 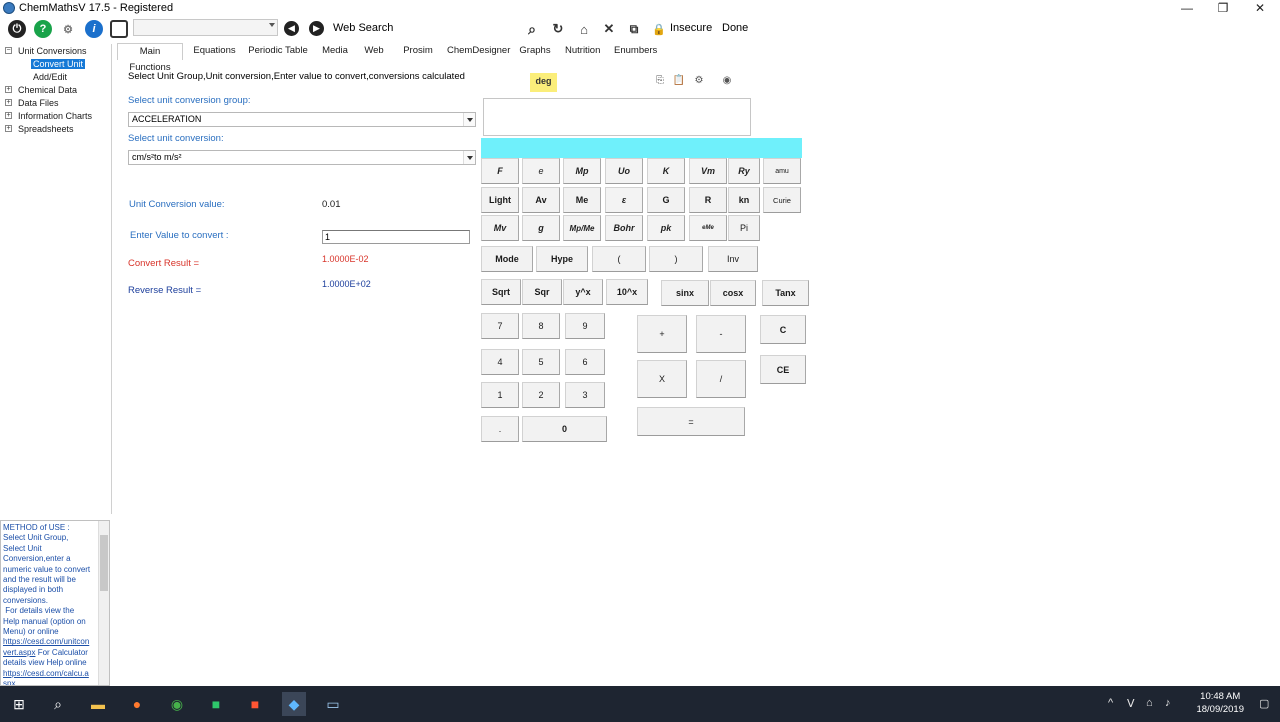 I want to click on const-me-button: Me, so click(x=582, y=200).